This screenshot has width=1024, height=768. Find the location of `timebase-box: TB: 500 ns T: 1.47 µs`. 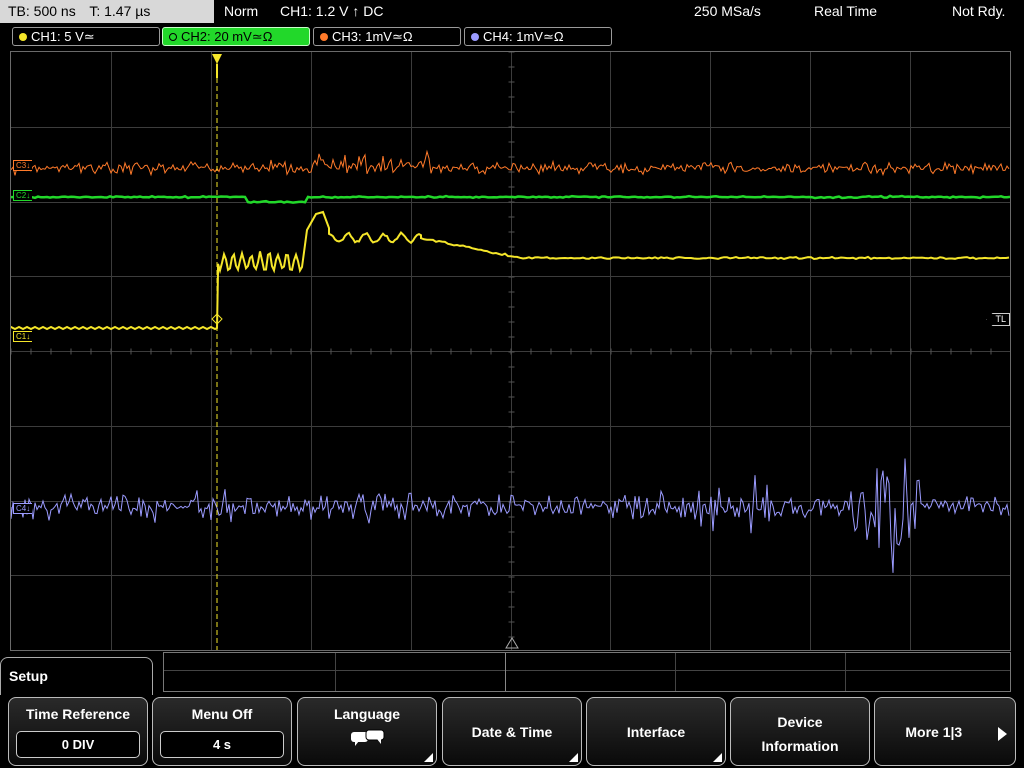

timebase-box: TB: 500 ns T: 1.47 µs is located at coordinates (107, 11).